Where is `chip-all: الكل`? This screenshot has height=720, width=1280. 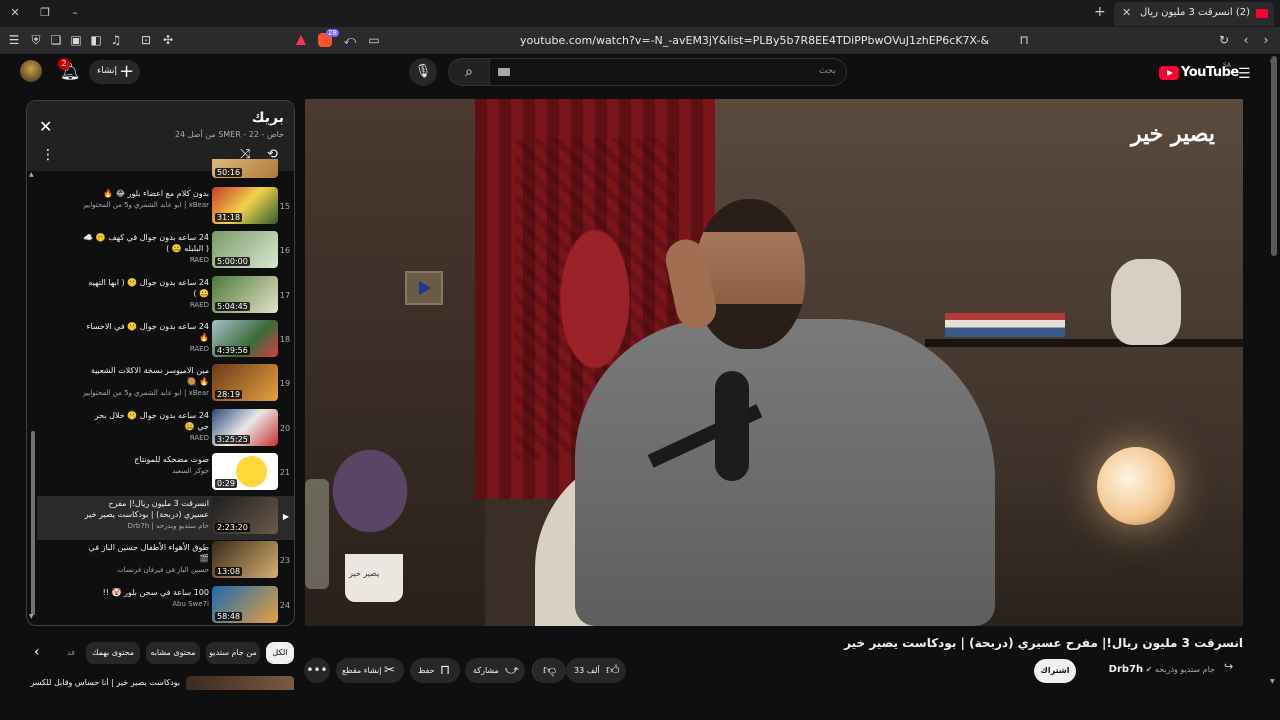
chip-all: الكل is located at coordinates (280, 653).